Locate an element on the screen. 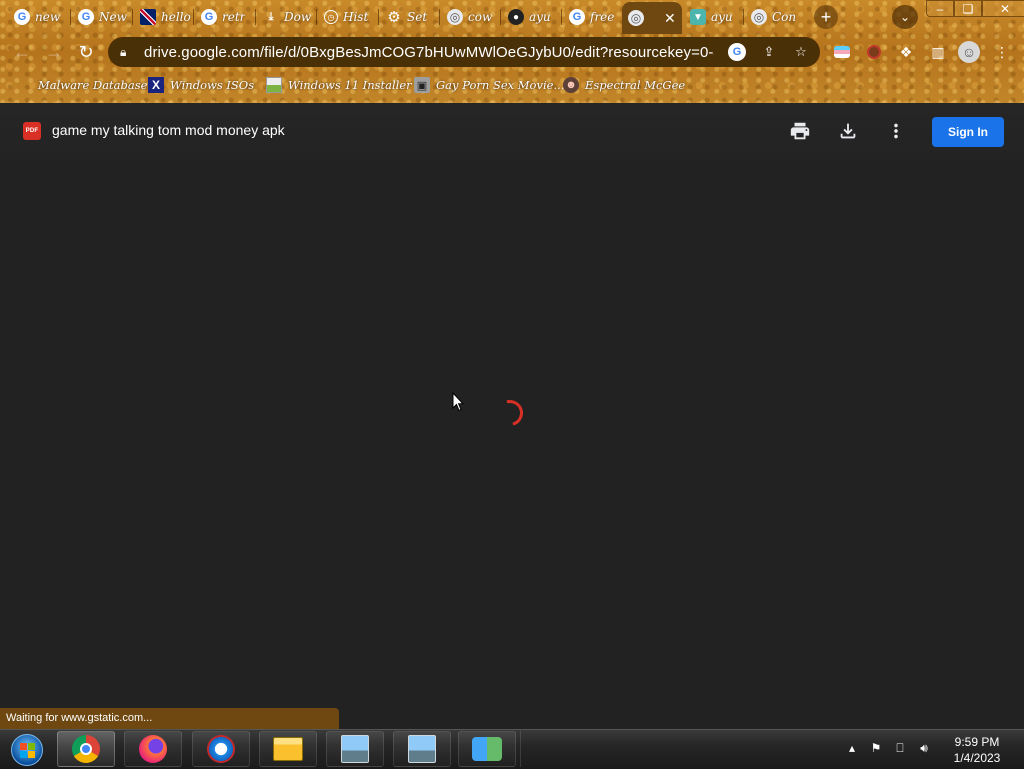 The image size is (1024, 769). tab-new-2: G New is located at coordinates (102, 17).